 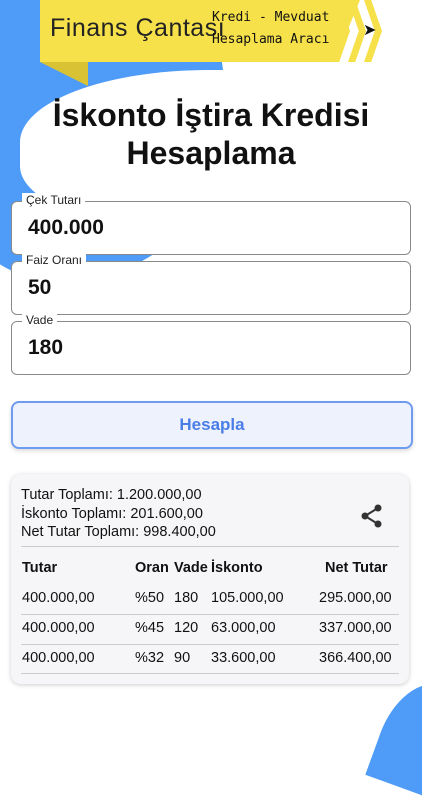 What do you see at coordinates (211, 153) in the screenshot?
I see `page-title-line2: Hesaplama` at bounding box center [211, 153].